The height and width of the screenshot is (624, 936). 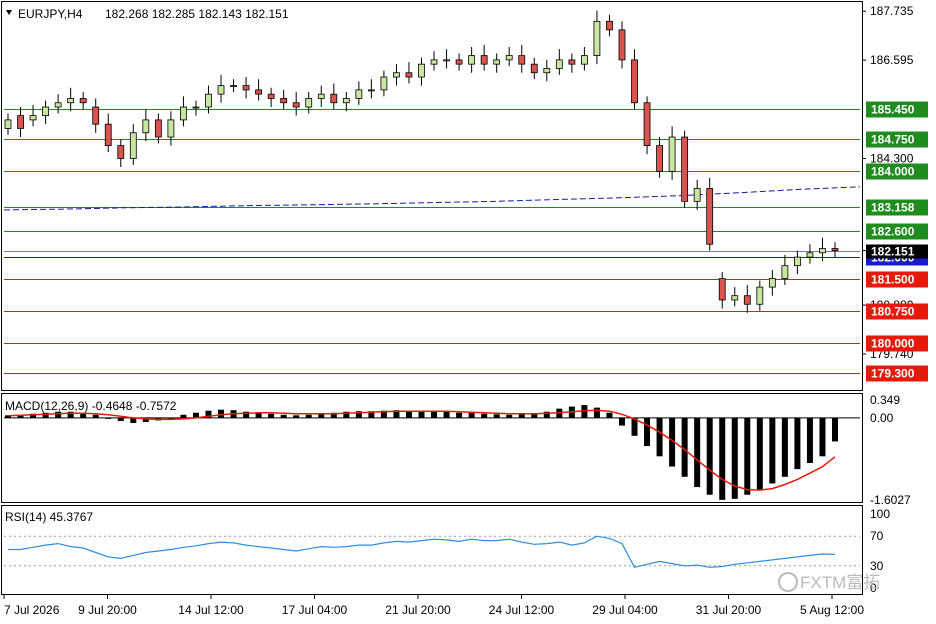 What do you see at coordinates (832, 610) in the screenshot?
I see `time-tick-label-8: 5 Aug 12:00` at bounding box center [832, 610].